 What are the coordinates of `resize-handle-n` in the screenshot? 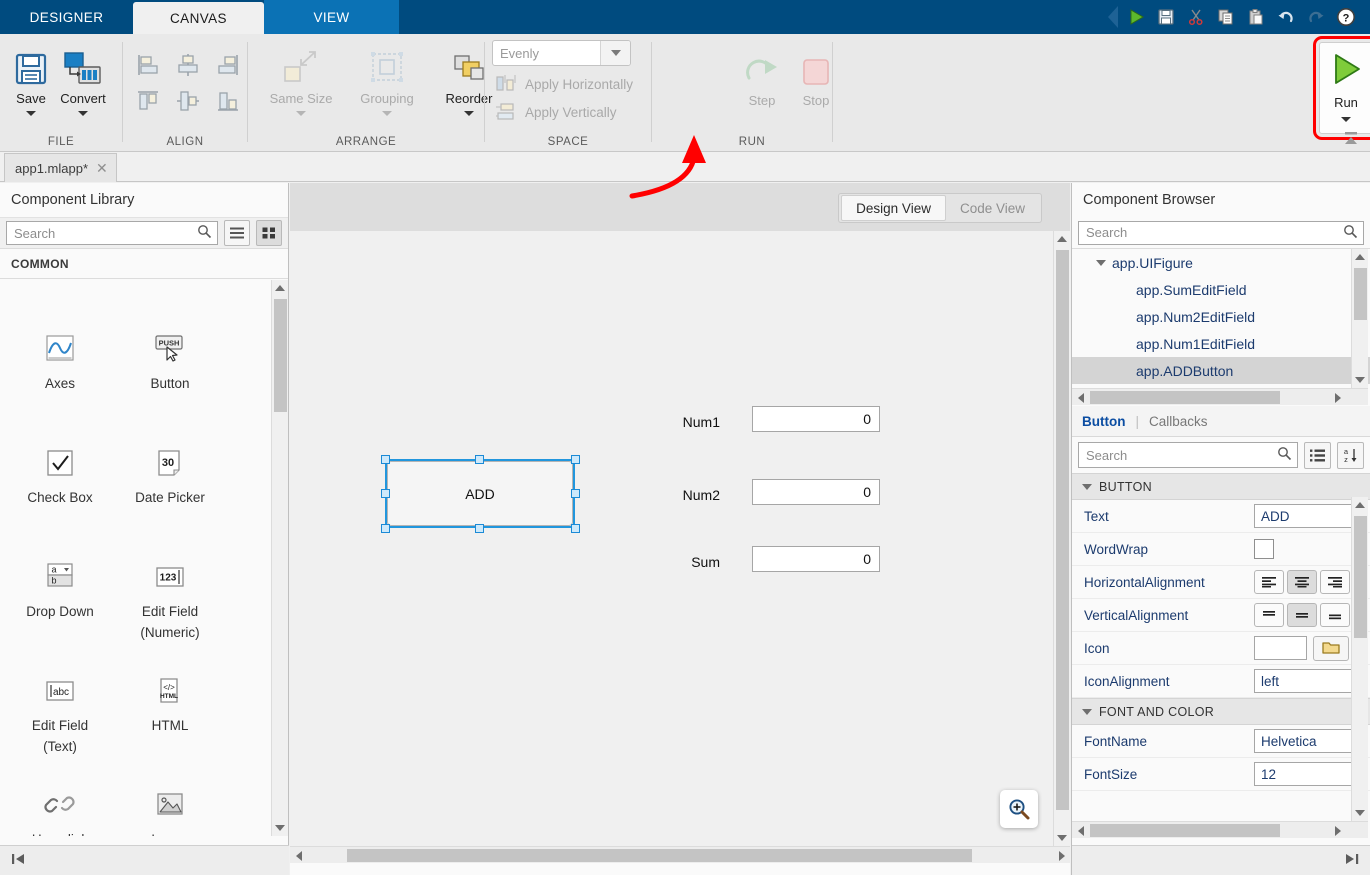 It's located at (479, 459).